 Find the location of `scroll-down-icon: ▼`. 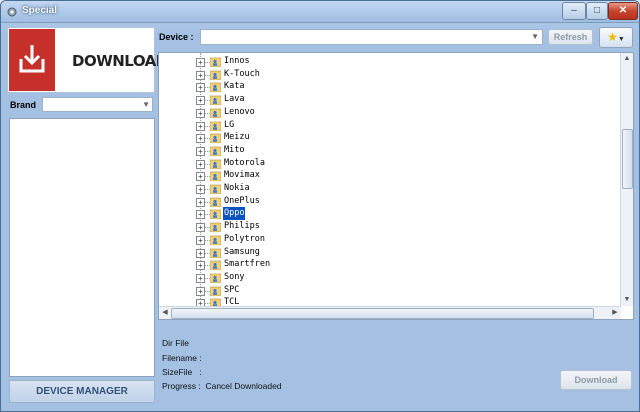

scroll-down-icon: ▼ is located at coordinates (627, 300).